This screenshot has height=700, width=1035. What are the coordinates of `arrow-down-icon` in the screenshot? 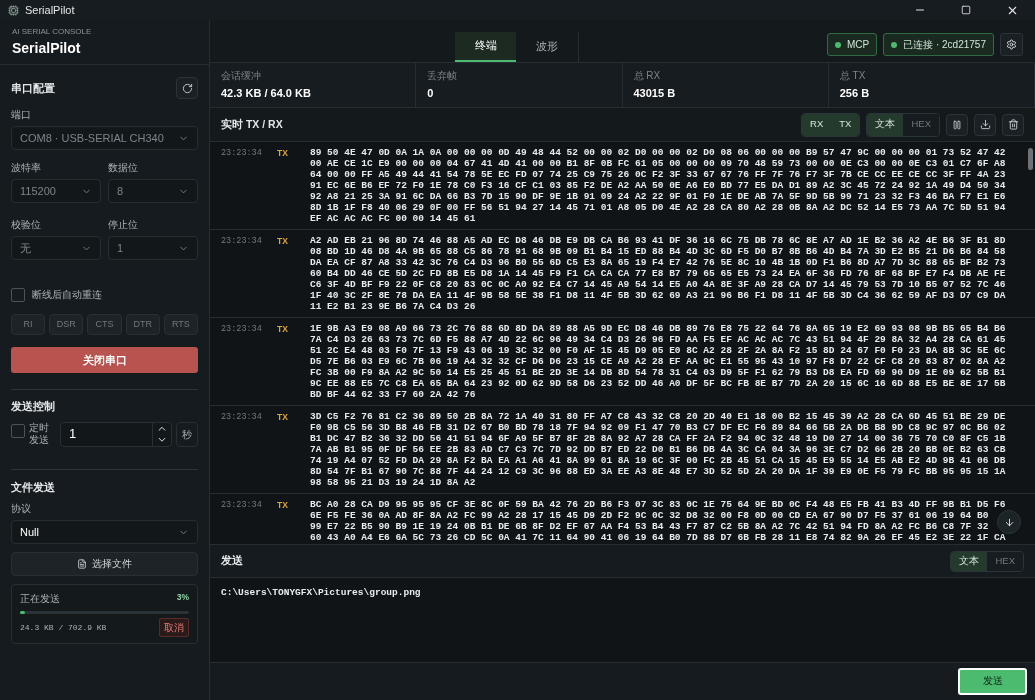 It's located at (1009, 522).